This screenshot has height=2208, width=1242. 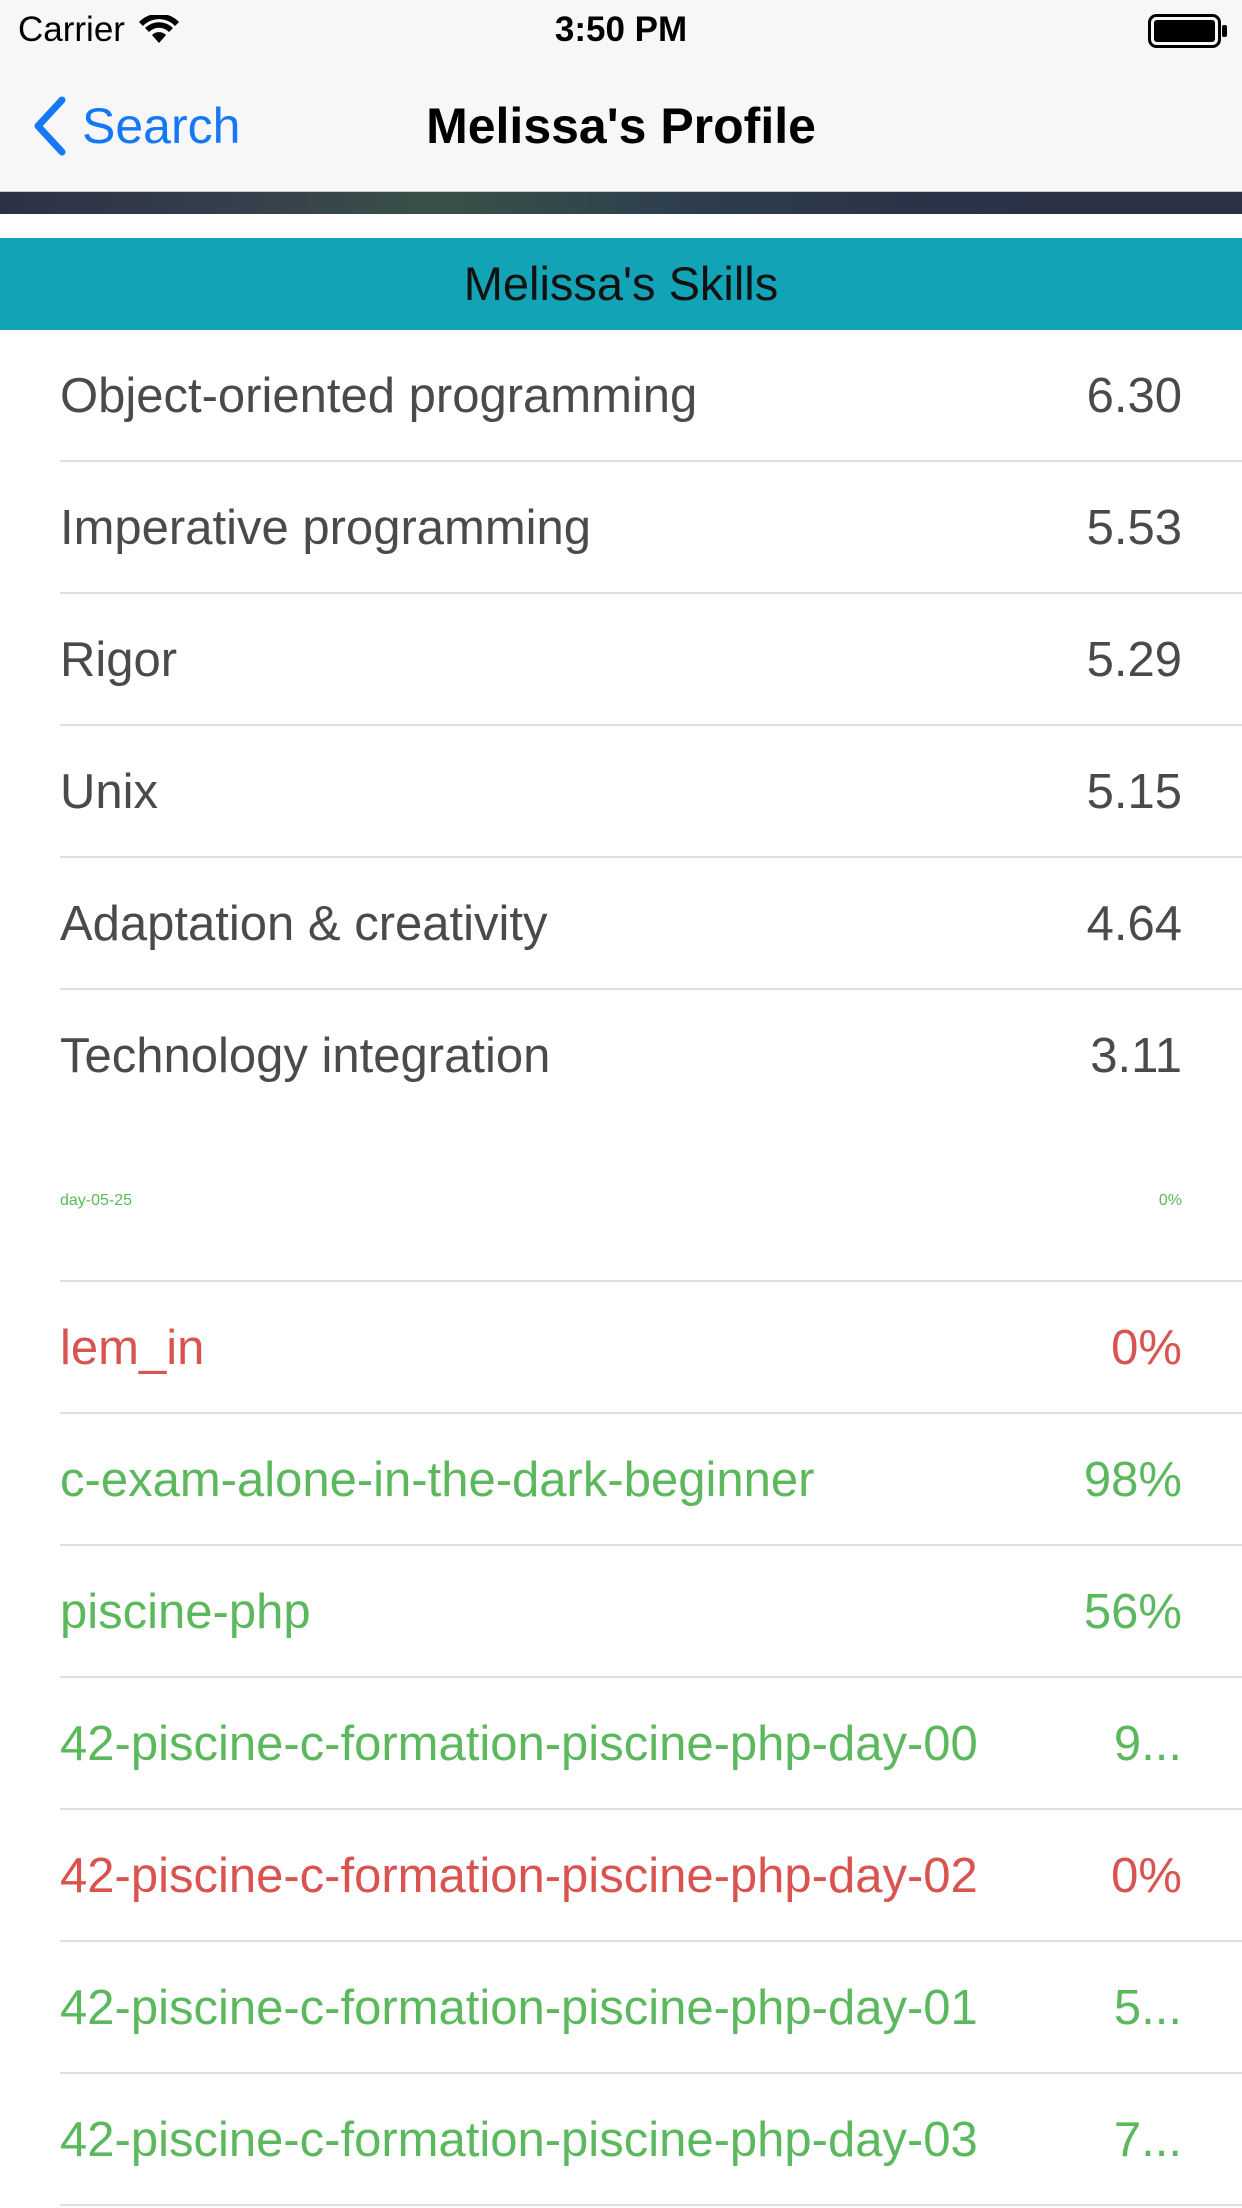 I want to click on skill-level: 5.53, so click(x=1134, y=528).